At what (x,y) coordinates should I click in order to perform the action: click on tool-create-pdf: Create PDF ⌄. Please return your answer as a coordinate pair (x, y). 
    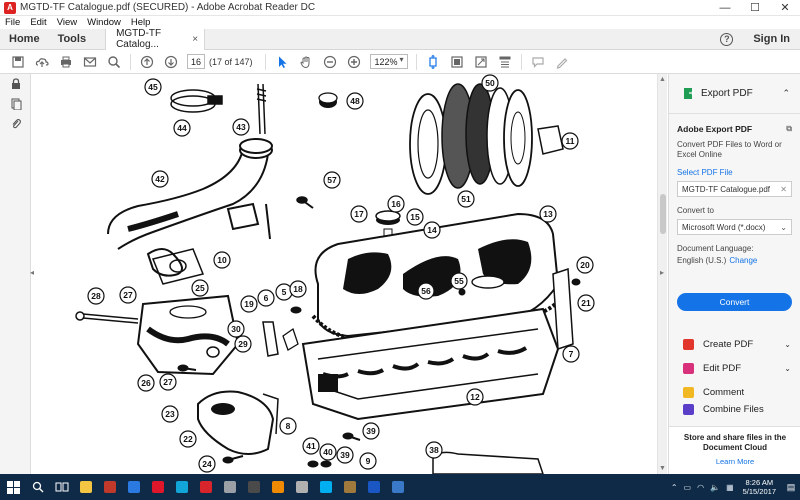
    Looking at the image, I should click on (734, 344).